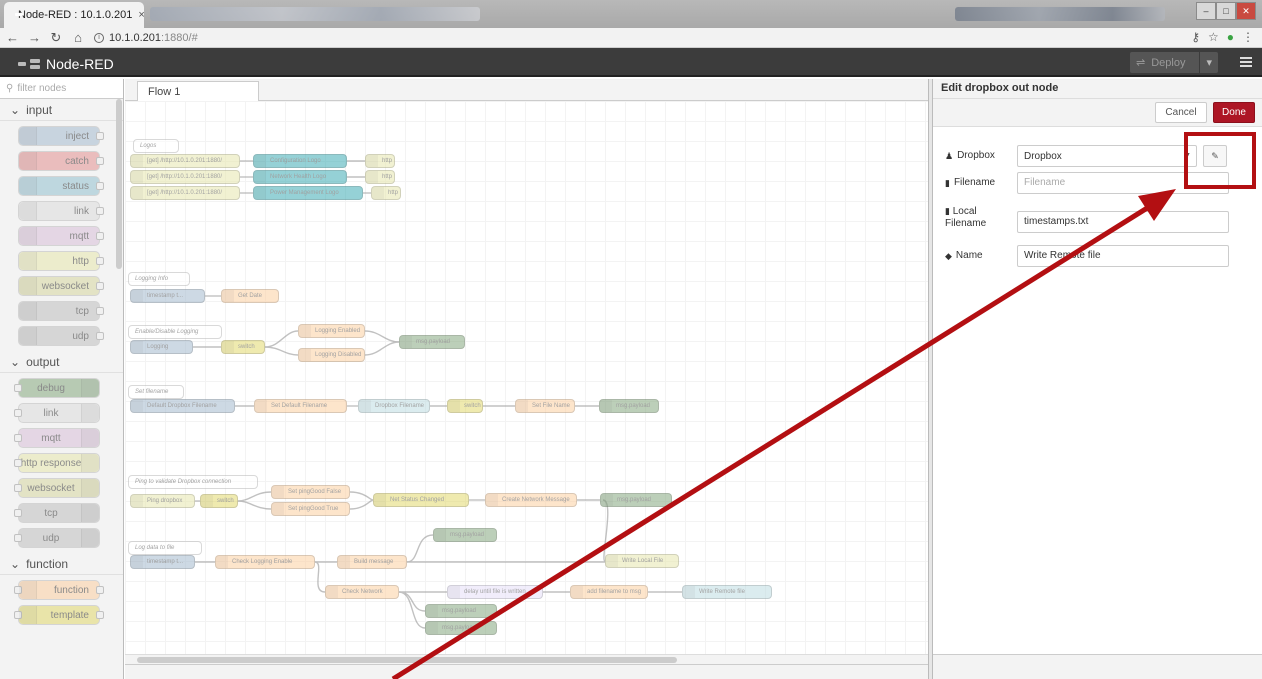 Image resolution: width=1262 pixels, height=679 pixels. I want to click on deploy-button: ⇌ Deploy ▾, so click(1174, 62).